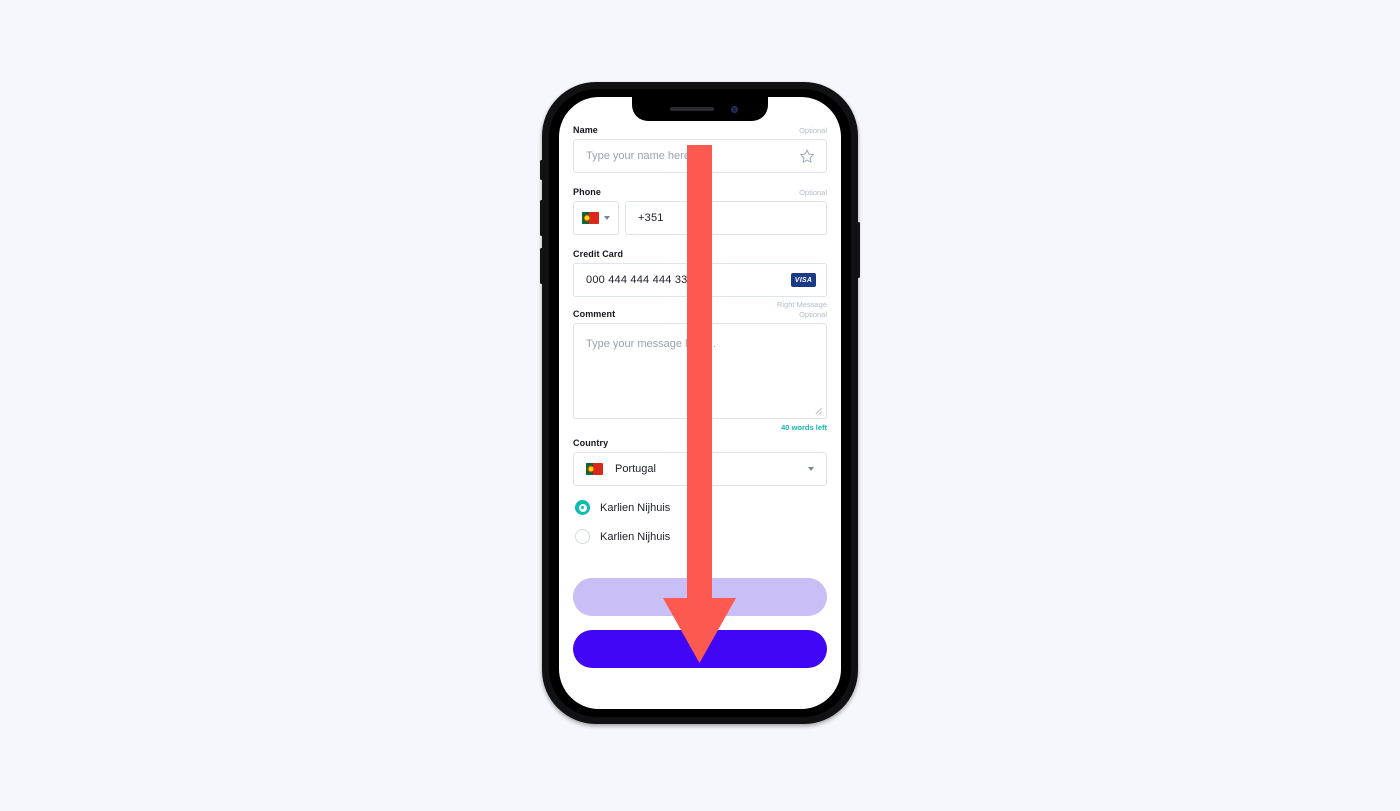  What do you see at coordinates (640, 280) in the screenshot?
I see `credit-card-value: 000 444 444 444 333` at bounding box center [640, 280].